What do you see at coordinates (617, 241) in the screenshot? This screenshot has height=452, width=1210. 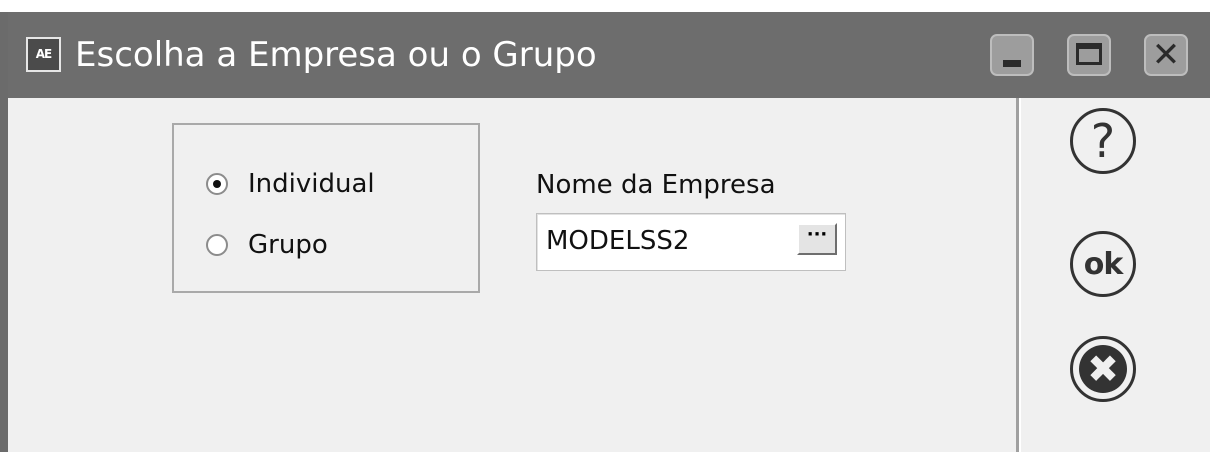 I see `company-name-value: MODELSS2` at bounding box center [617, 241].